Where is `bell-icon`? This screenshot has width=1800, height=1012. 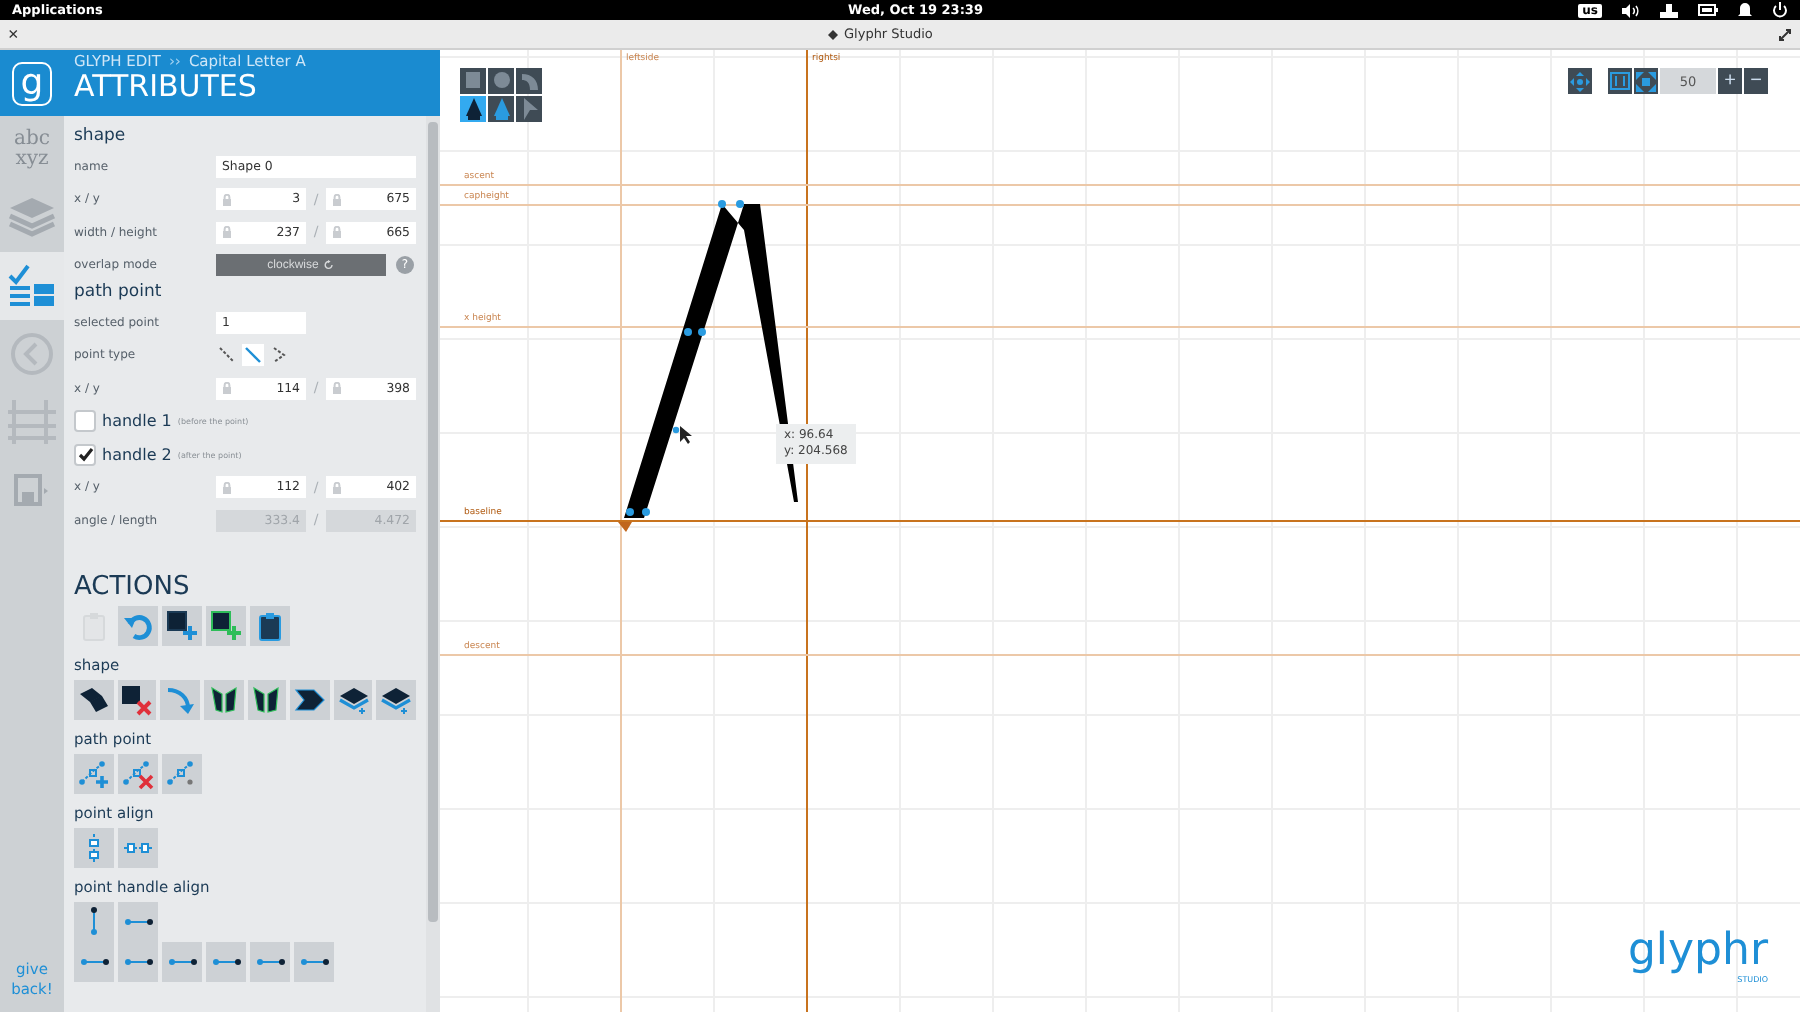 bell-icon is located at coordinates (1745, 10).